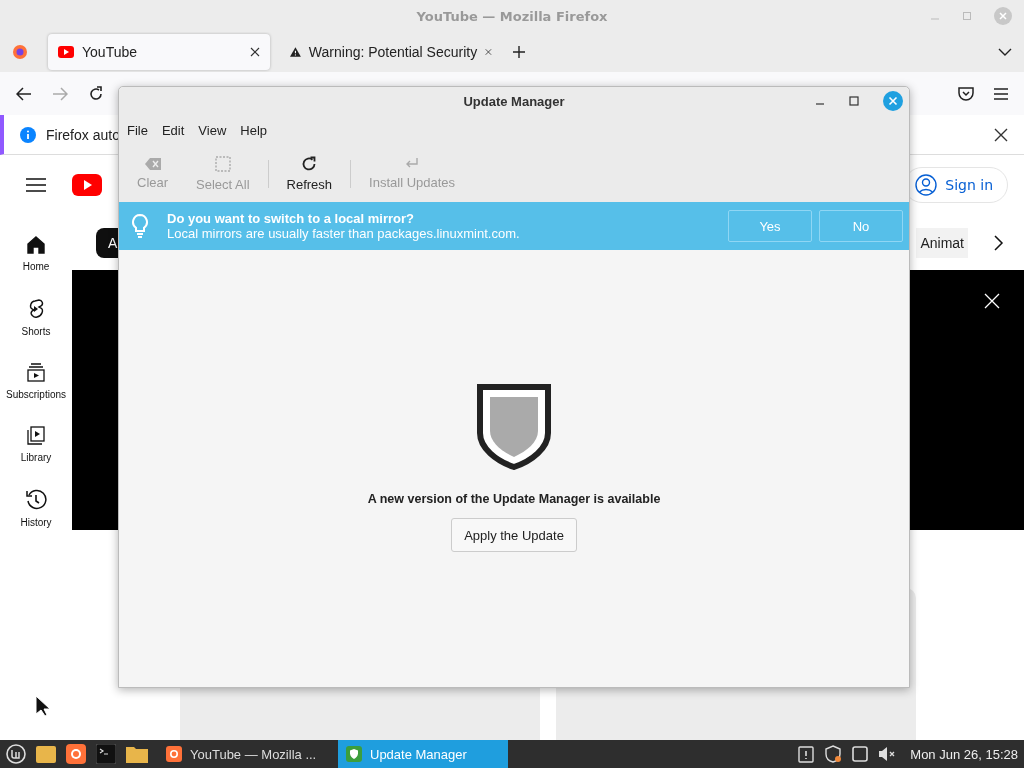  Describe the element at coordinates (514, 535) in the screenshot. I see `apply-update-button: Apply the Update` at that location.